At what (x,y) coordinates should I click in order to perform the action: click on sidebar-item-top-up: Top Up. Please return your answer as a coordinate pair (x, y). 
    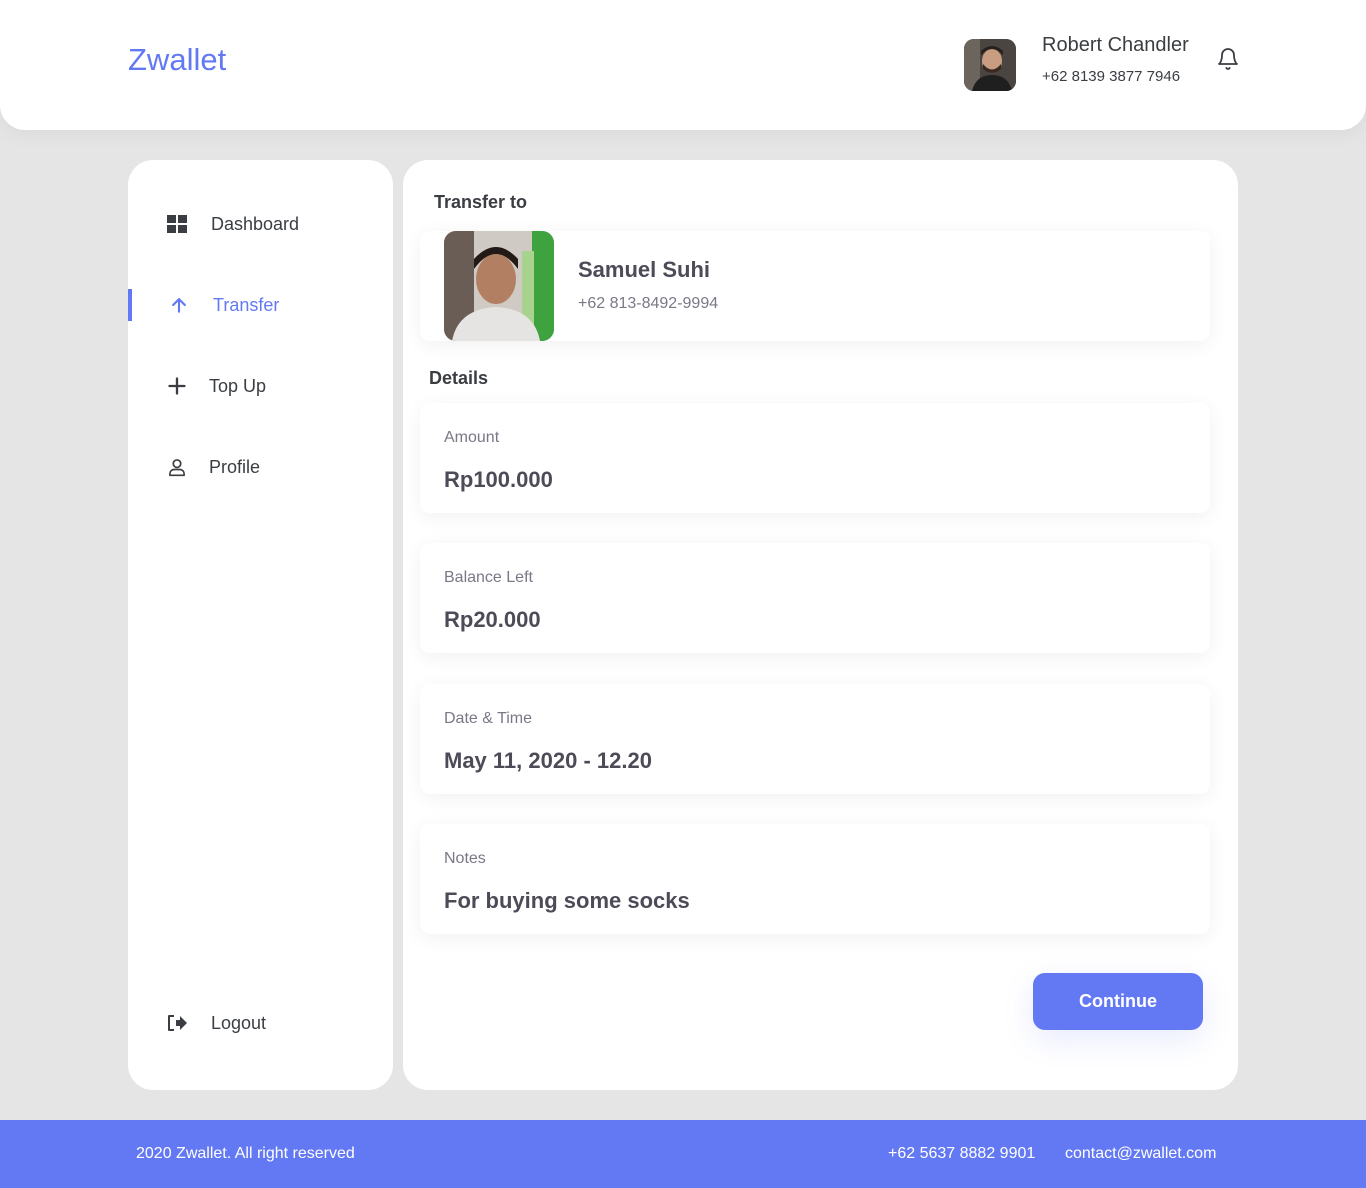
    Looking at the image, I should click on (260, 386).